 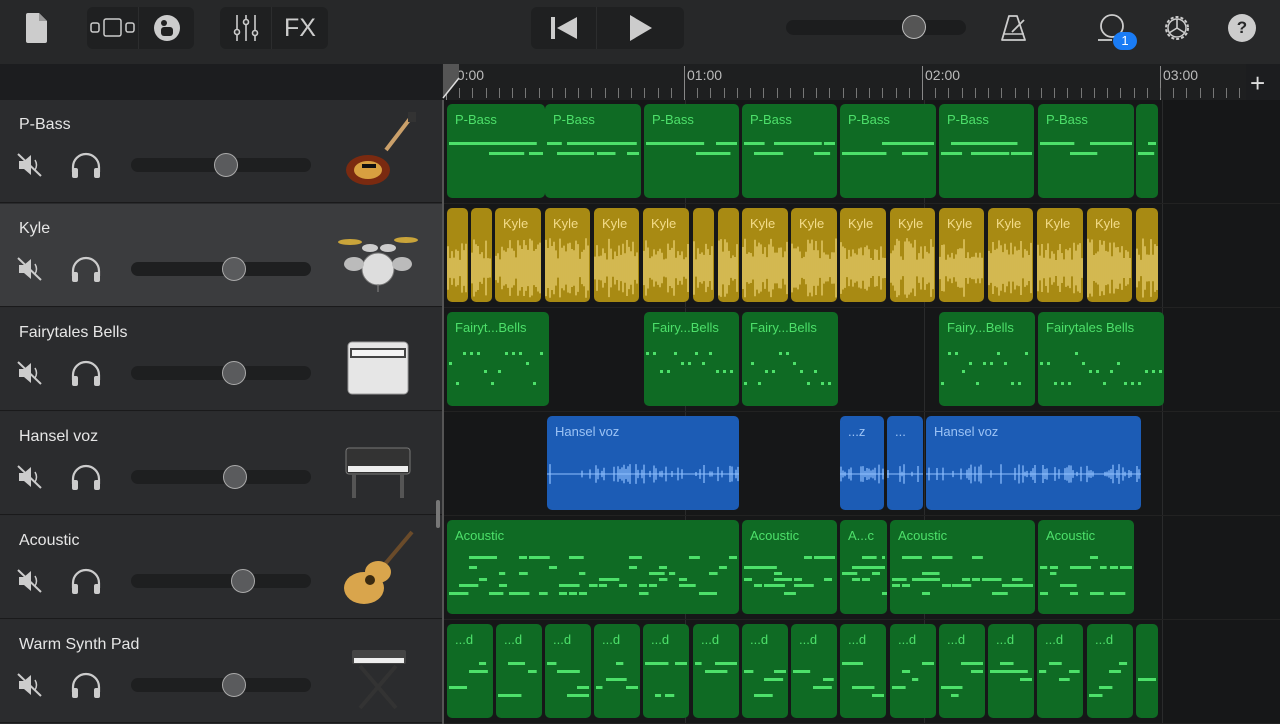 I want to click on help-button: ?, so click(x=1242, y=28).